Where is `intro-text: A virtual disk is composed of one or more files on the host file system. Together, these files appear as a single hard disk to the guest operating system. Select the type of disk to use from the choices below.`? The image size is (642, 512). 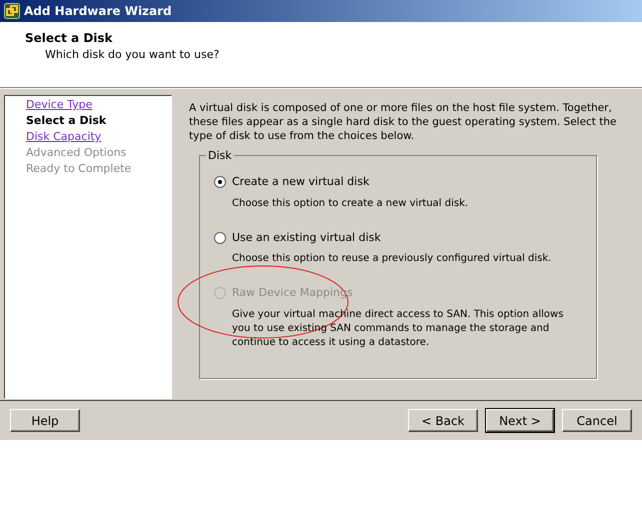
intro-text: A virtual disk is composed of one or more files on the host file system. Together, these files appear as a single hard disk to the guest operating system. Select the type of disk to use from the choices below. is located at coordinates (403, 122).